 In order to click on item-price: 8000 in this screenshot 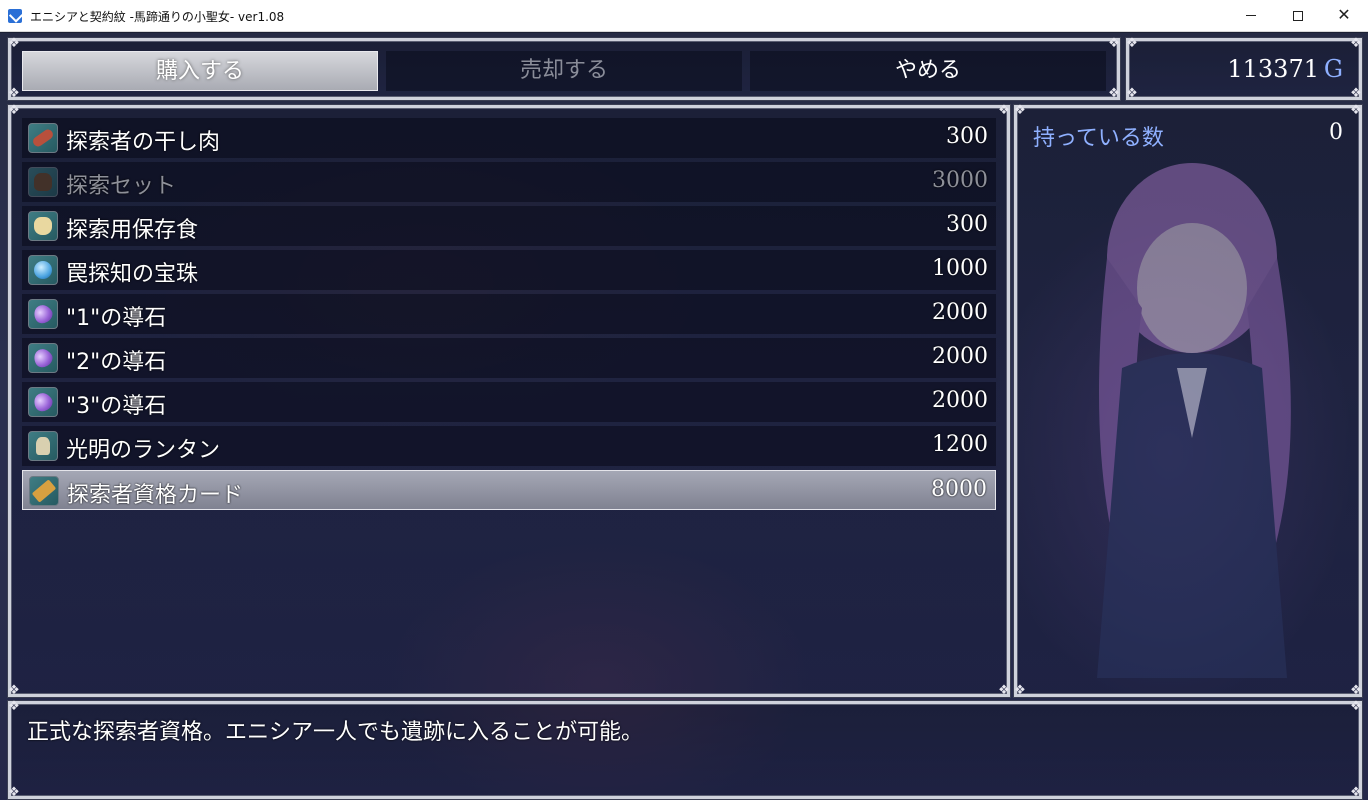, I will do `click(959, 489)`.